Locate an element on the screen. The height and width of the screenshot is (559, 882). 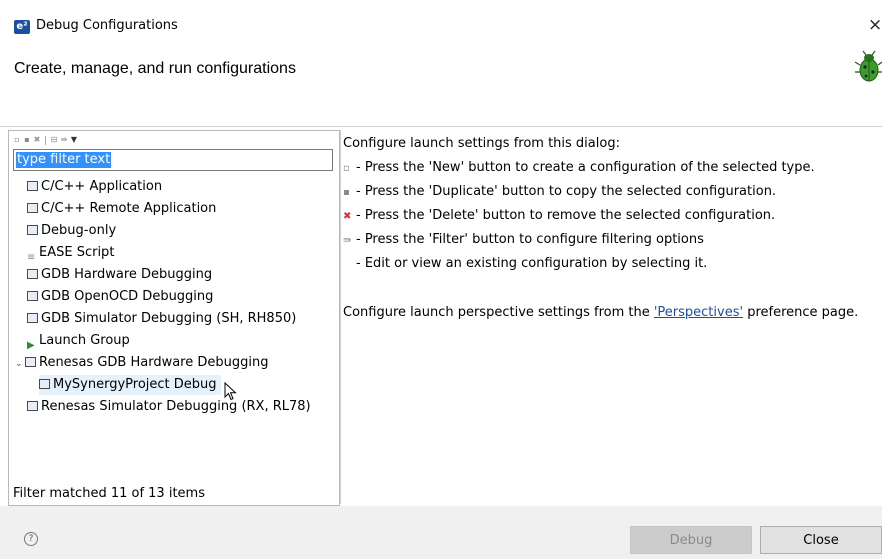
filter-status: Filter matched 11 of 13 items is located at coordinates (109, 493).